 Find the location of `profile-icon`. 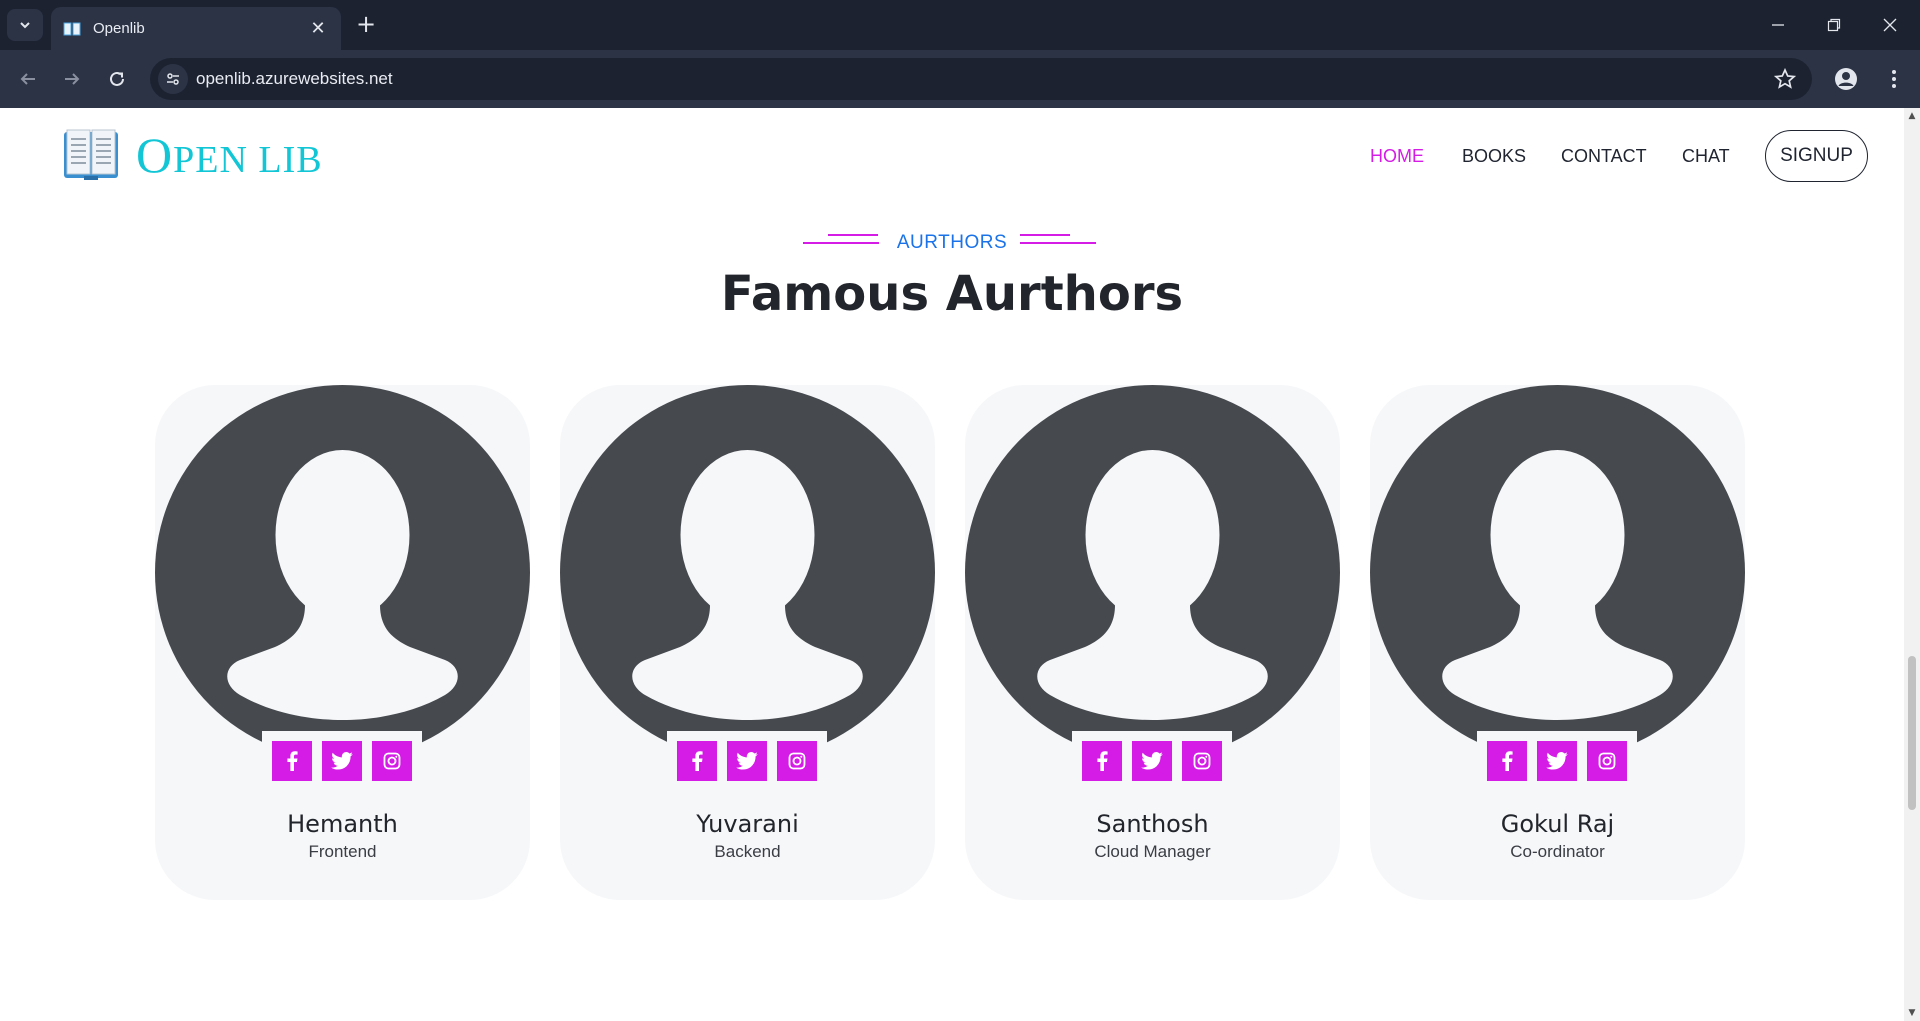

profile-icon is located at coordinates (1846, 79).